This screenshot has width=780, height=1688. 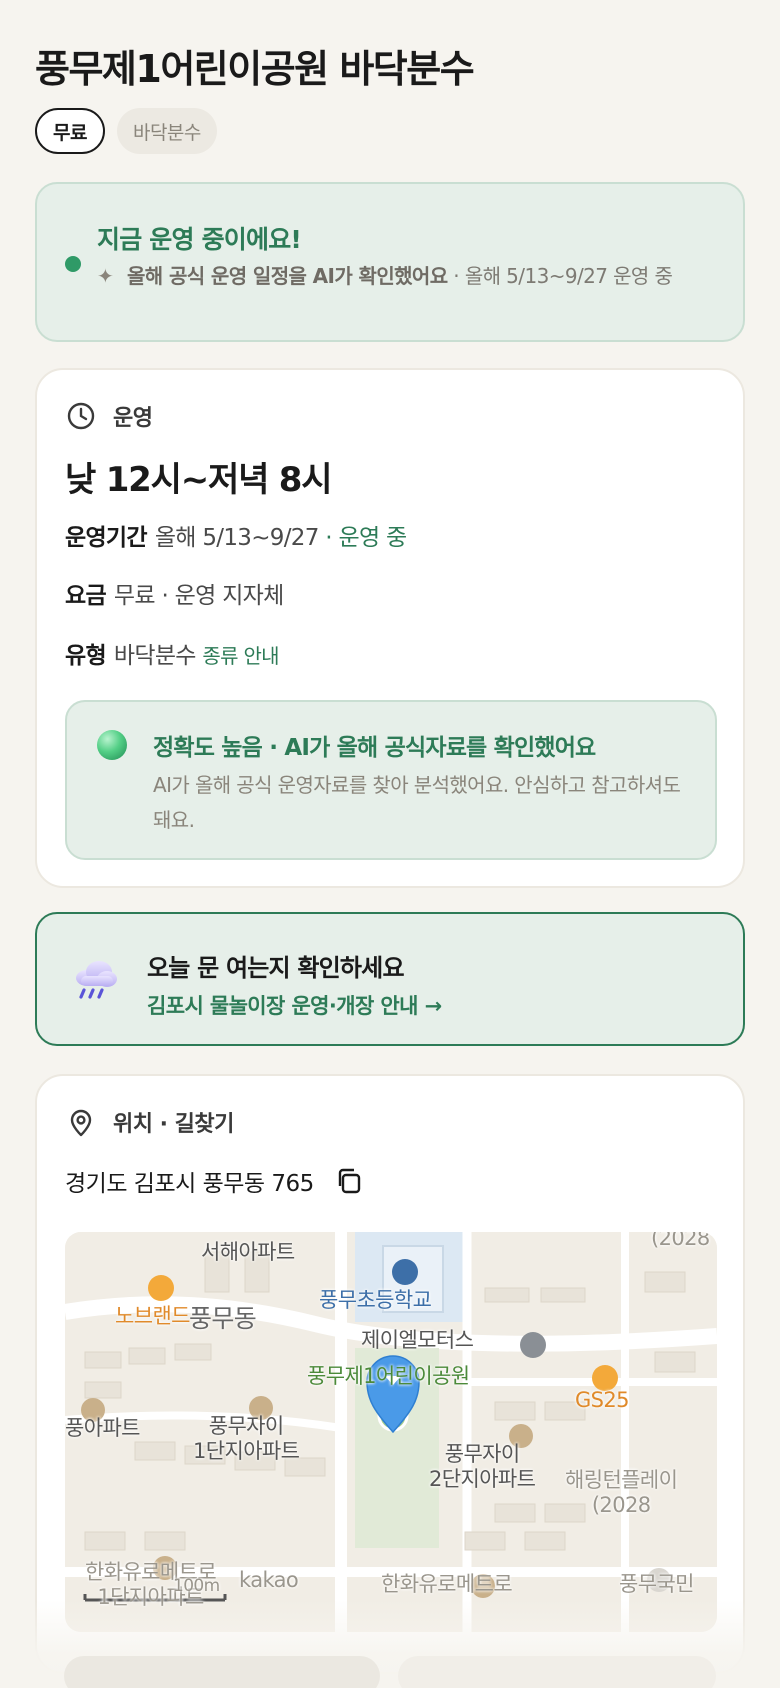 What do you see at coordinates (155, 656) in the screenshot?
I see `type-value: 바닥분수` at bounding box center [155, 656].